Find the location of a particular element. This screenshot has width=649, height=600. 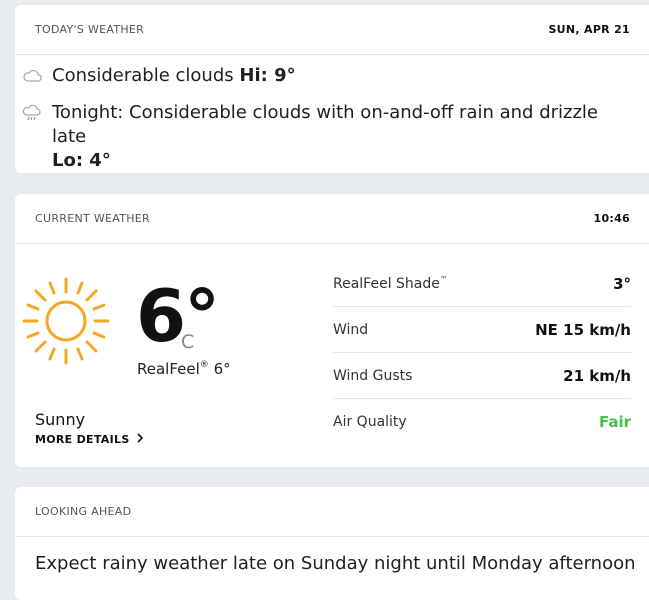

current-weather-header: CURRENT WEATHER 10:46 is located at coordinates (332, 219).